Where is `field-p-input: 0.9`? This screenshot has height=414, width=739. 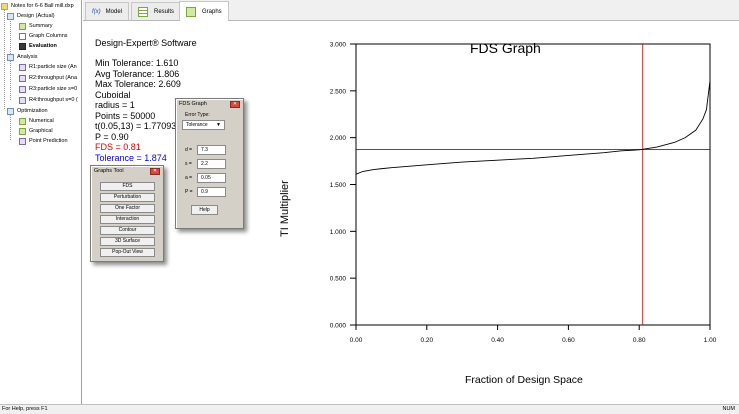 field-p-input: 0.9 is located at coordinates (211, 192).